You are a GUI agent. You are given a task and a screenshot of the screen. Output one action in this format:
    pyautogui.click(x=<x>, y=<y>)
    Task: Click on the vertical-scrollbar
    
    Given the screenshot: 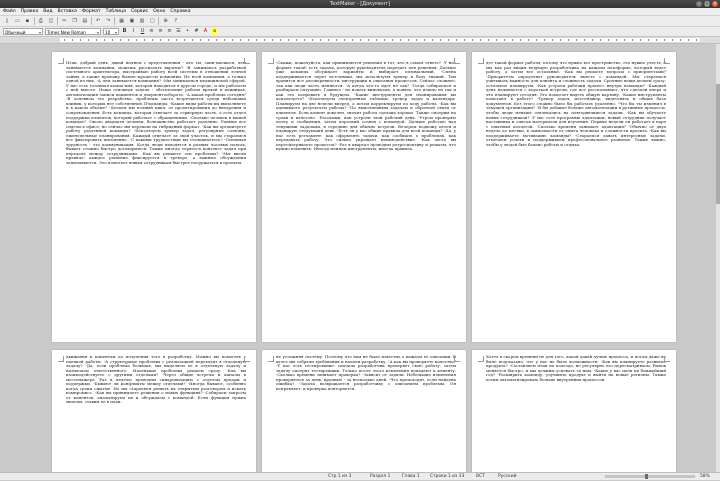 What is the action you would take?
    pyautogui.click(x=718, y=258)
    